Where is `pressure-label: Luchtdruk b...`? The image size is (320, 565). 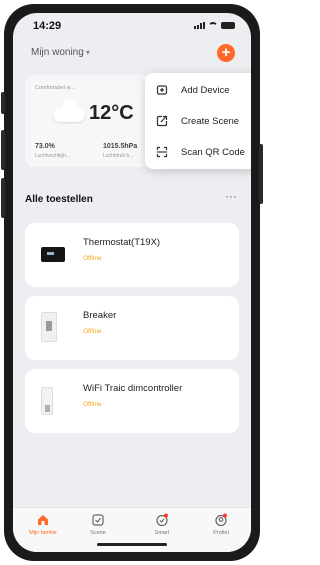
pressure-label: Luchtdruk b... is located at coordinates (118, 156).